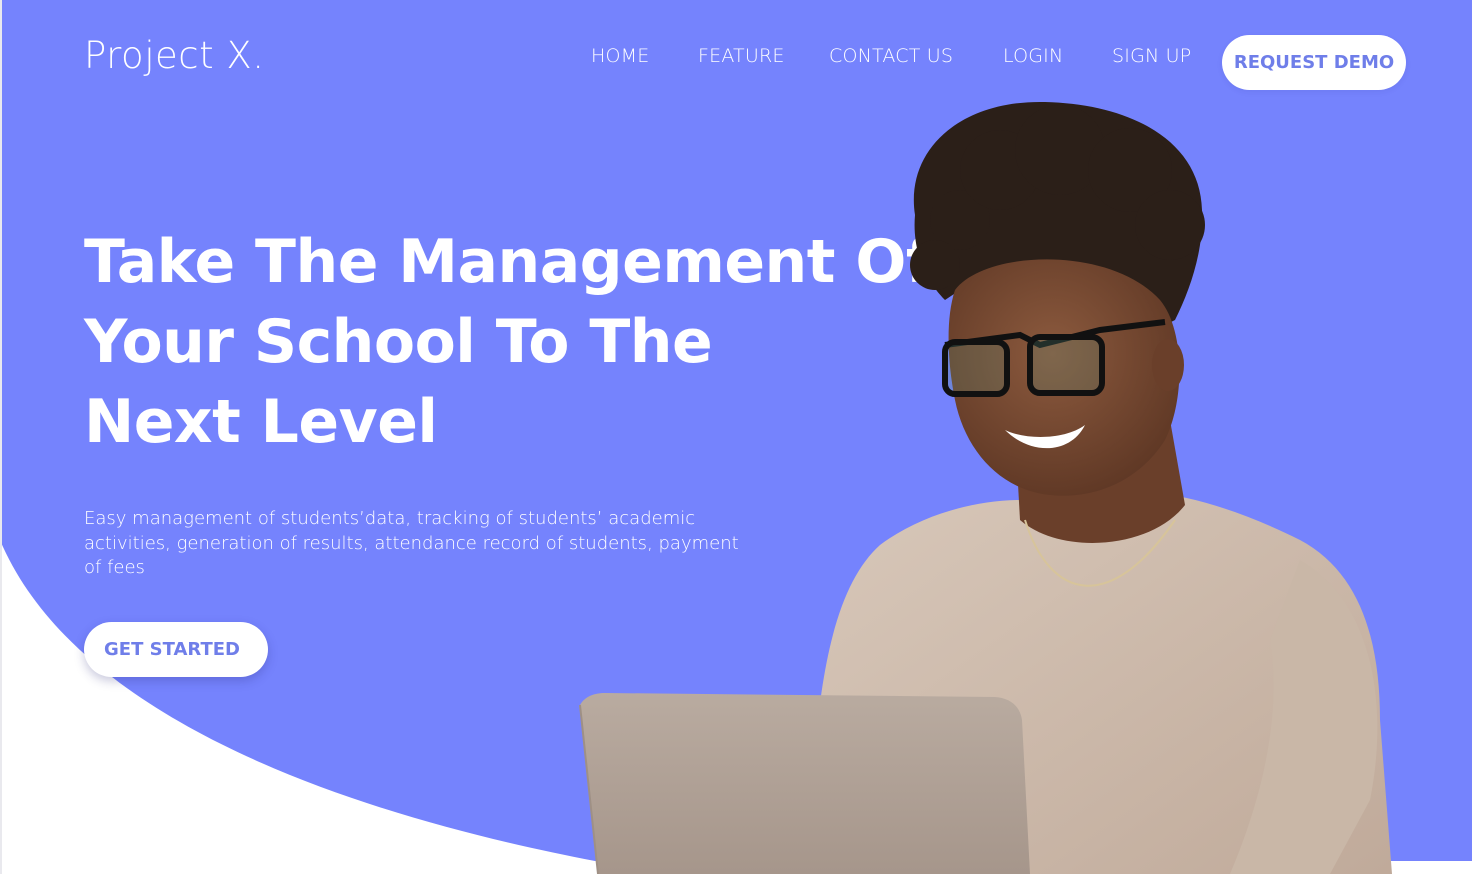 The height and width of the screenshot is (874, 1472). I want to click on nav-signup-link: SIGN UP, so click(1151, 56).